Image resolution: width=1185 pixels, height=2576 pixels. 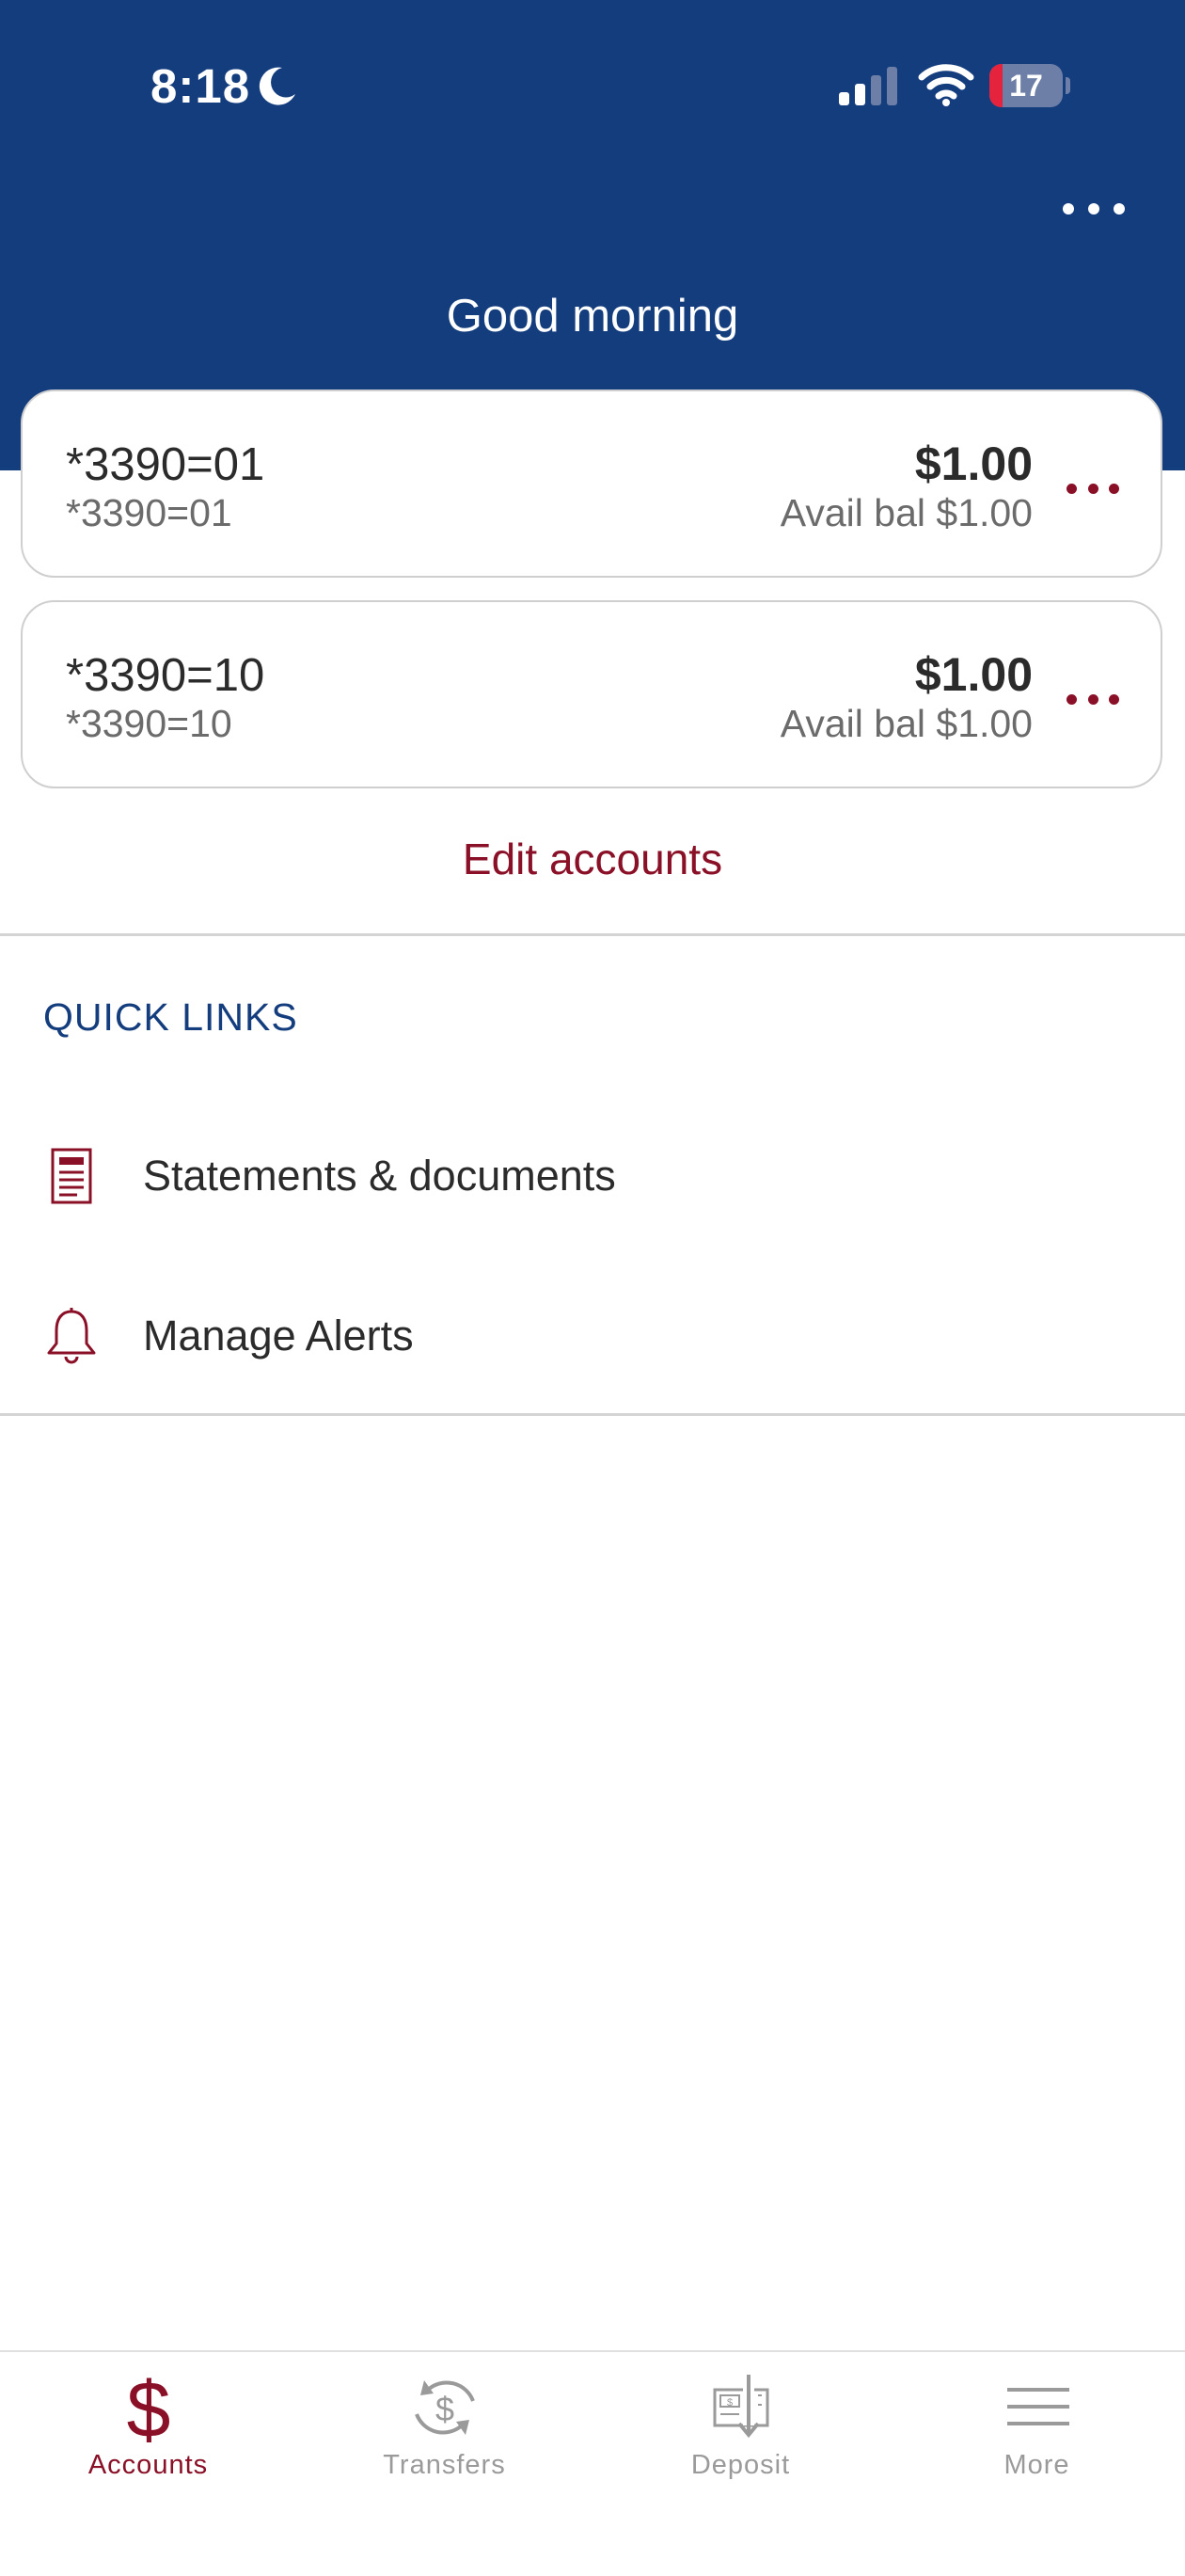 I want to click on wifi-icon, so click(x=946, y=85).